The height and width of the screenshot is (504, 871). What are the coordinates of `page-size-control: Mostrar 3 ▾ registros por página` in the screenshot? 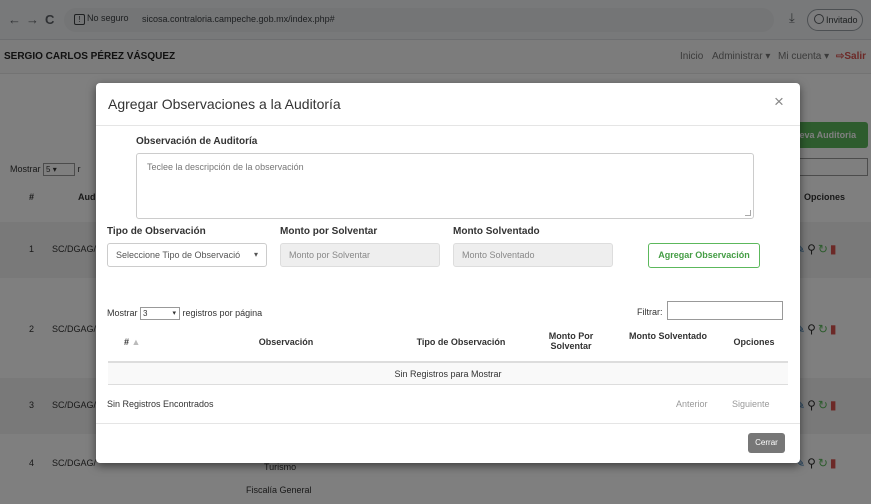 It's located at (184, 313).